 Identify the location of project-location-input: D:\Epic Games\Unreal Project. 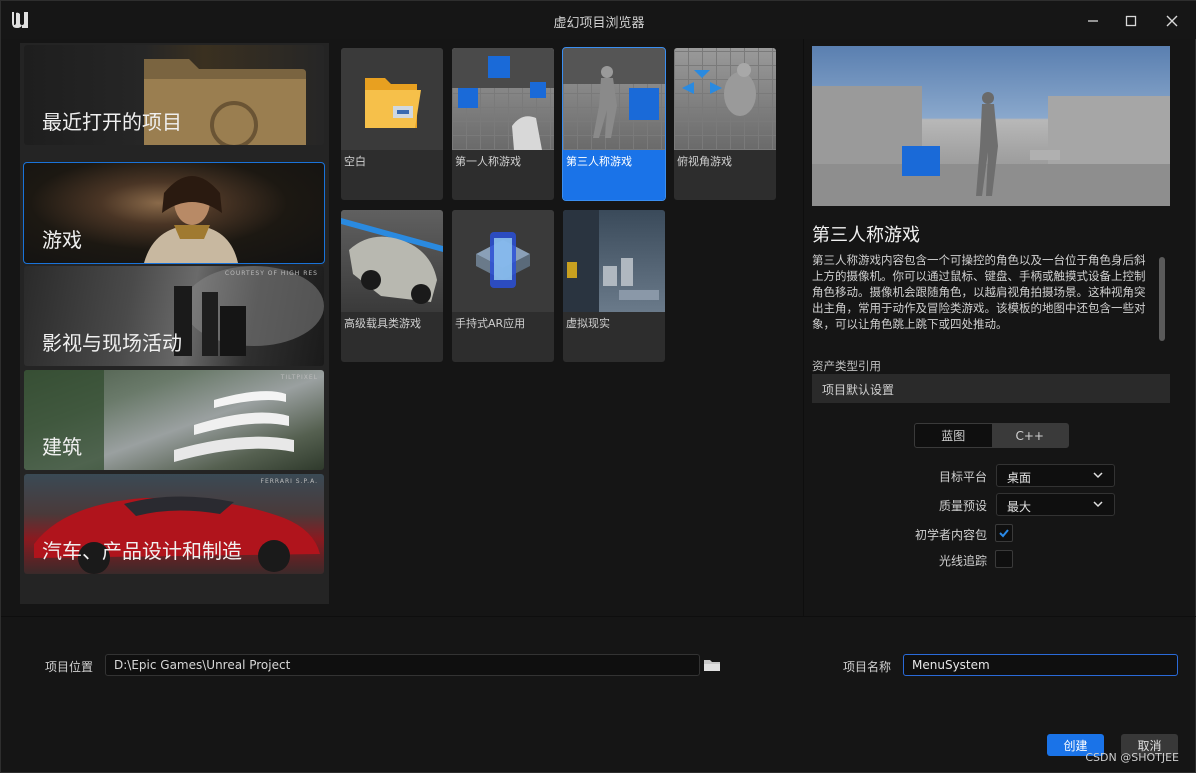
(402, 665).